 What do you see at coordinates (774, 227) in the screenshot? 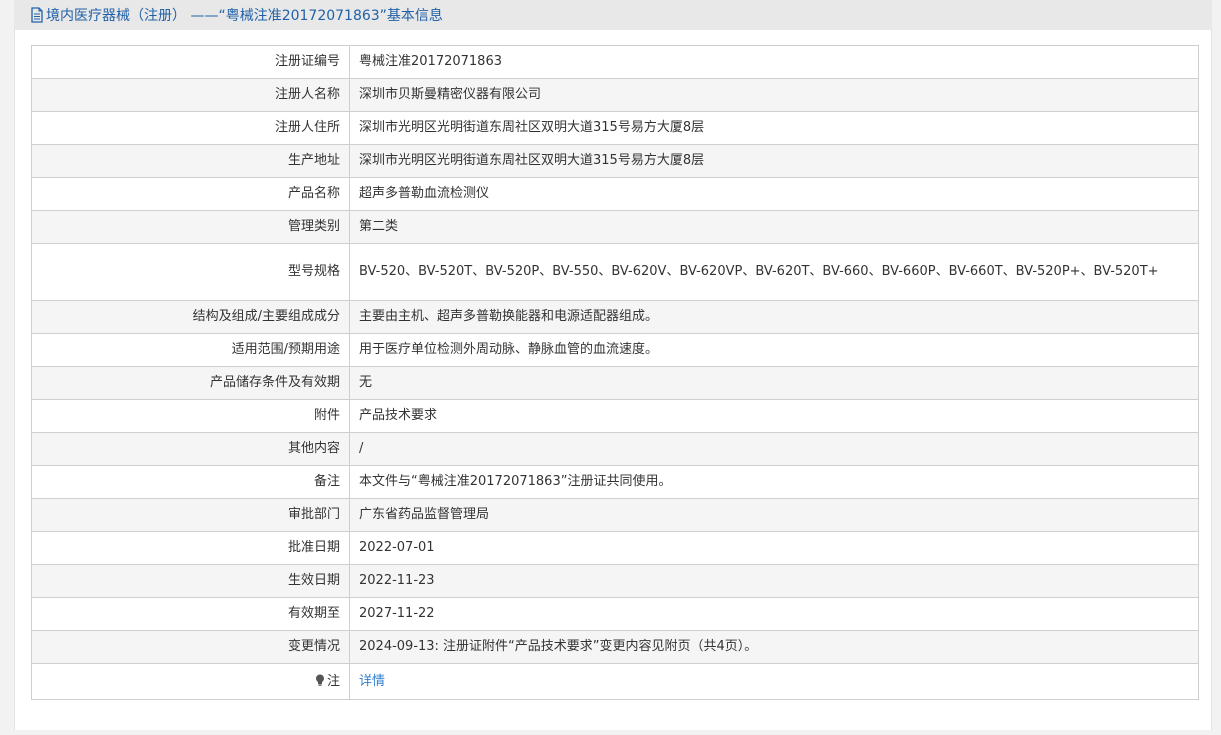
I see `row-value: 第二类` at bounding box center [774, 227].